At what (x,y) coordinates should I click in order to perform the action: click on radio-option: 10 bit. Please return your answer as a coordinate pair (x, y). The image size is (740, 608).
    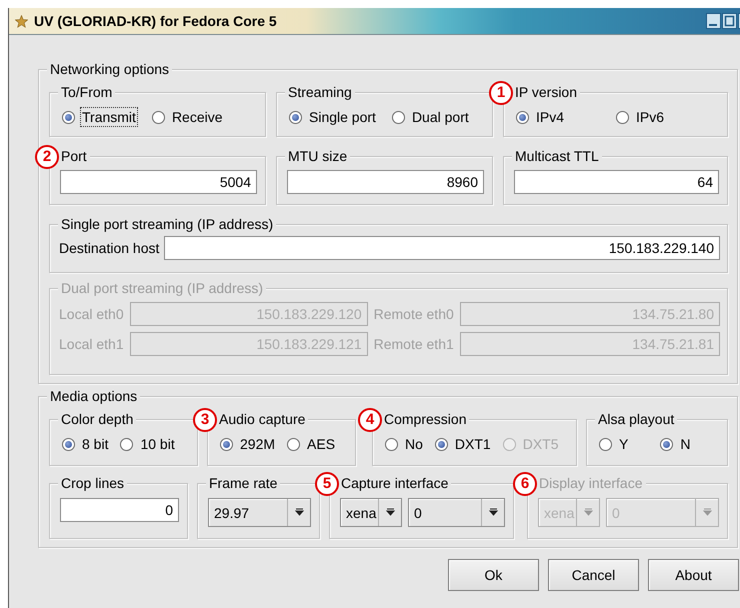
    Looking at the image, I should click on (148, 444).